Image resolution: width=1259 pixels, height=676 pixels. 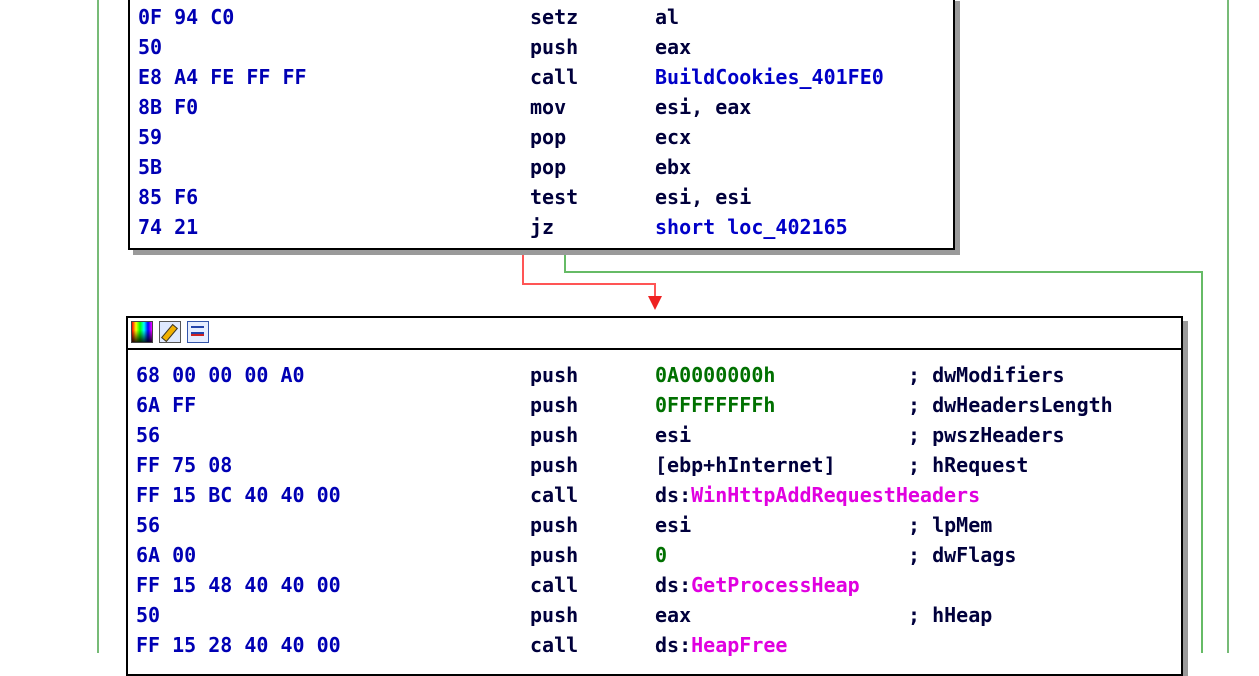 What do you see at coordinates (950, 615) in the screenshot?
I see `instruction-comment: ; hHeap` at bounding box center [950, 615].